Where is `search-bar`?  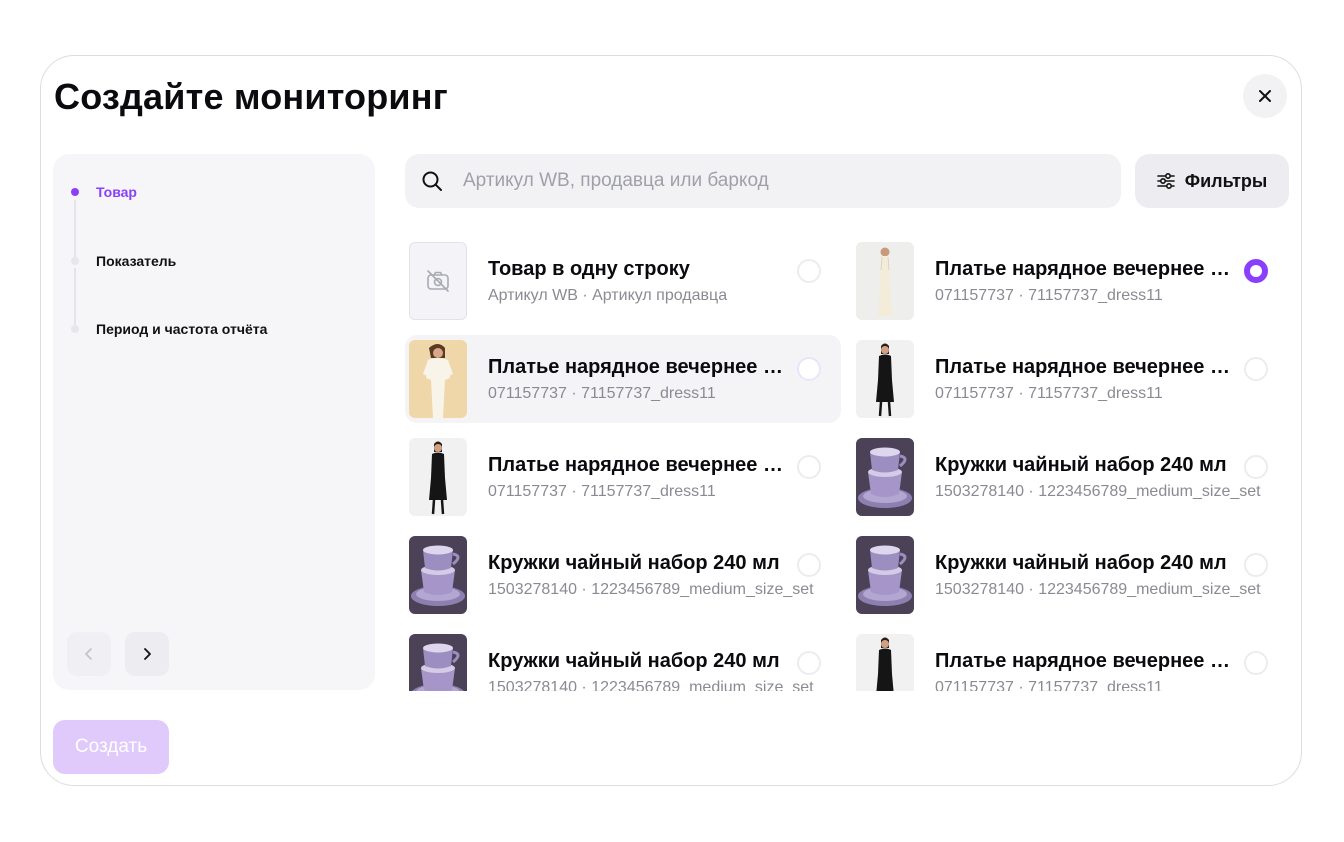
search-bar is located at coordinates (763, 181).